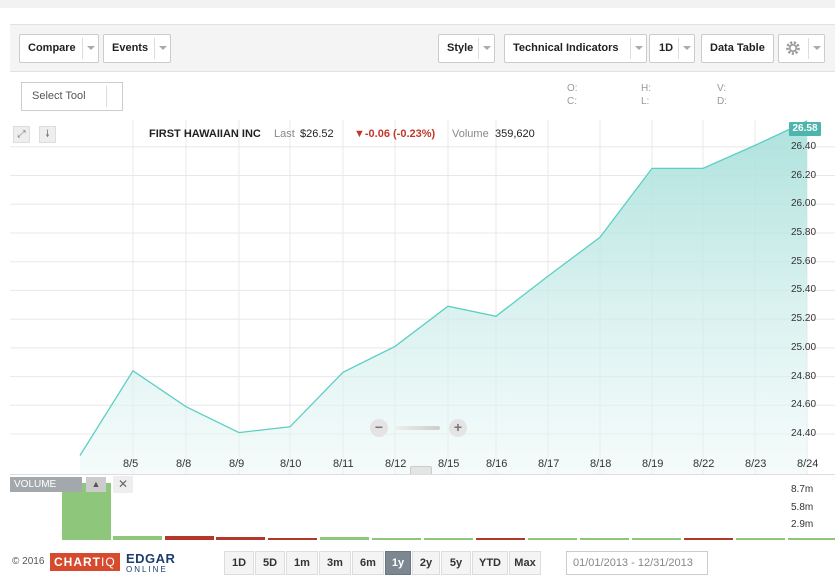 This screenshot has height=579, width=835. I want to click on last-value: $26.52, so click(317, 134).